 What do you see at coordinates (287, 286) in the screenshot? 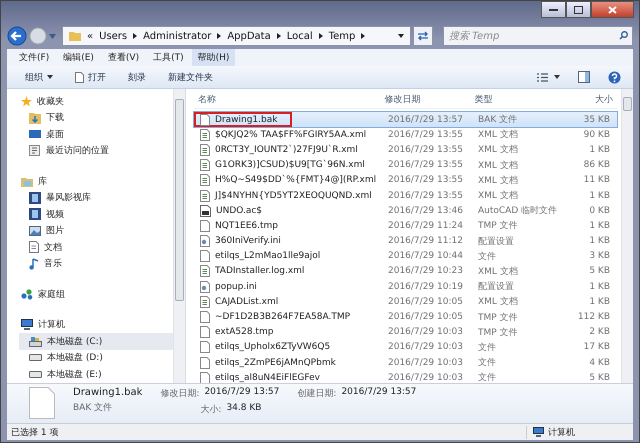
I see `file-name-cell: popup.ini` at bounding box center [287, 286].